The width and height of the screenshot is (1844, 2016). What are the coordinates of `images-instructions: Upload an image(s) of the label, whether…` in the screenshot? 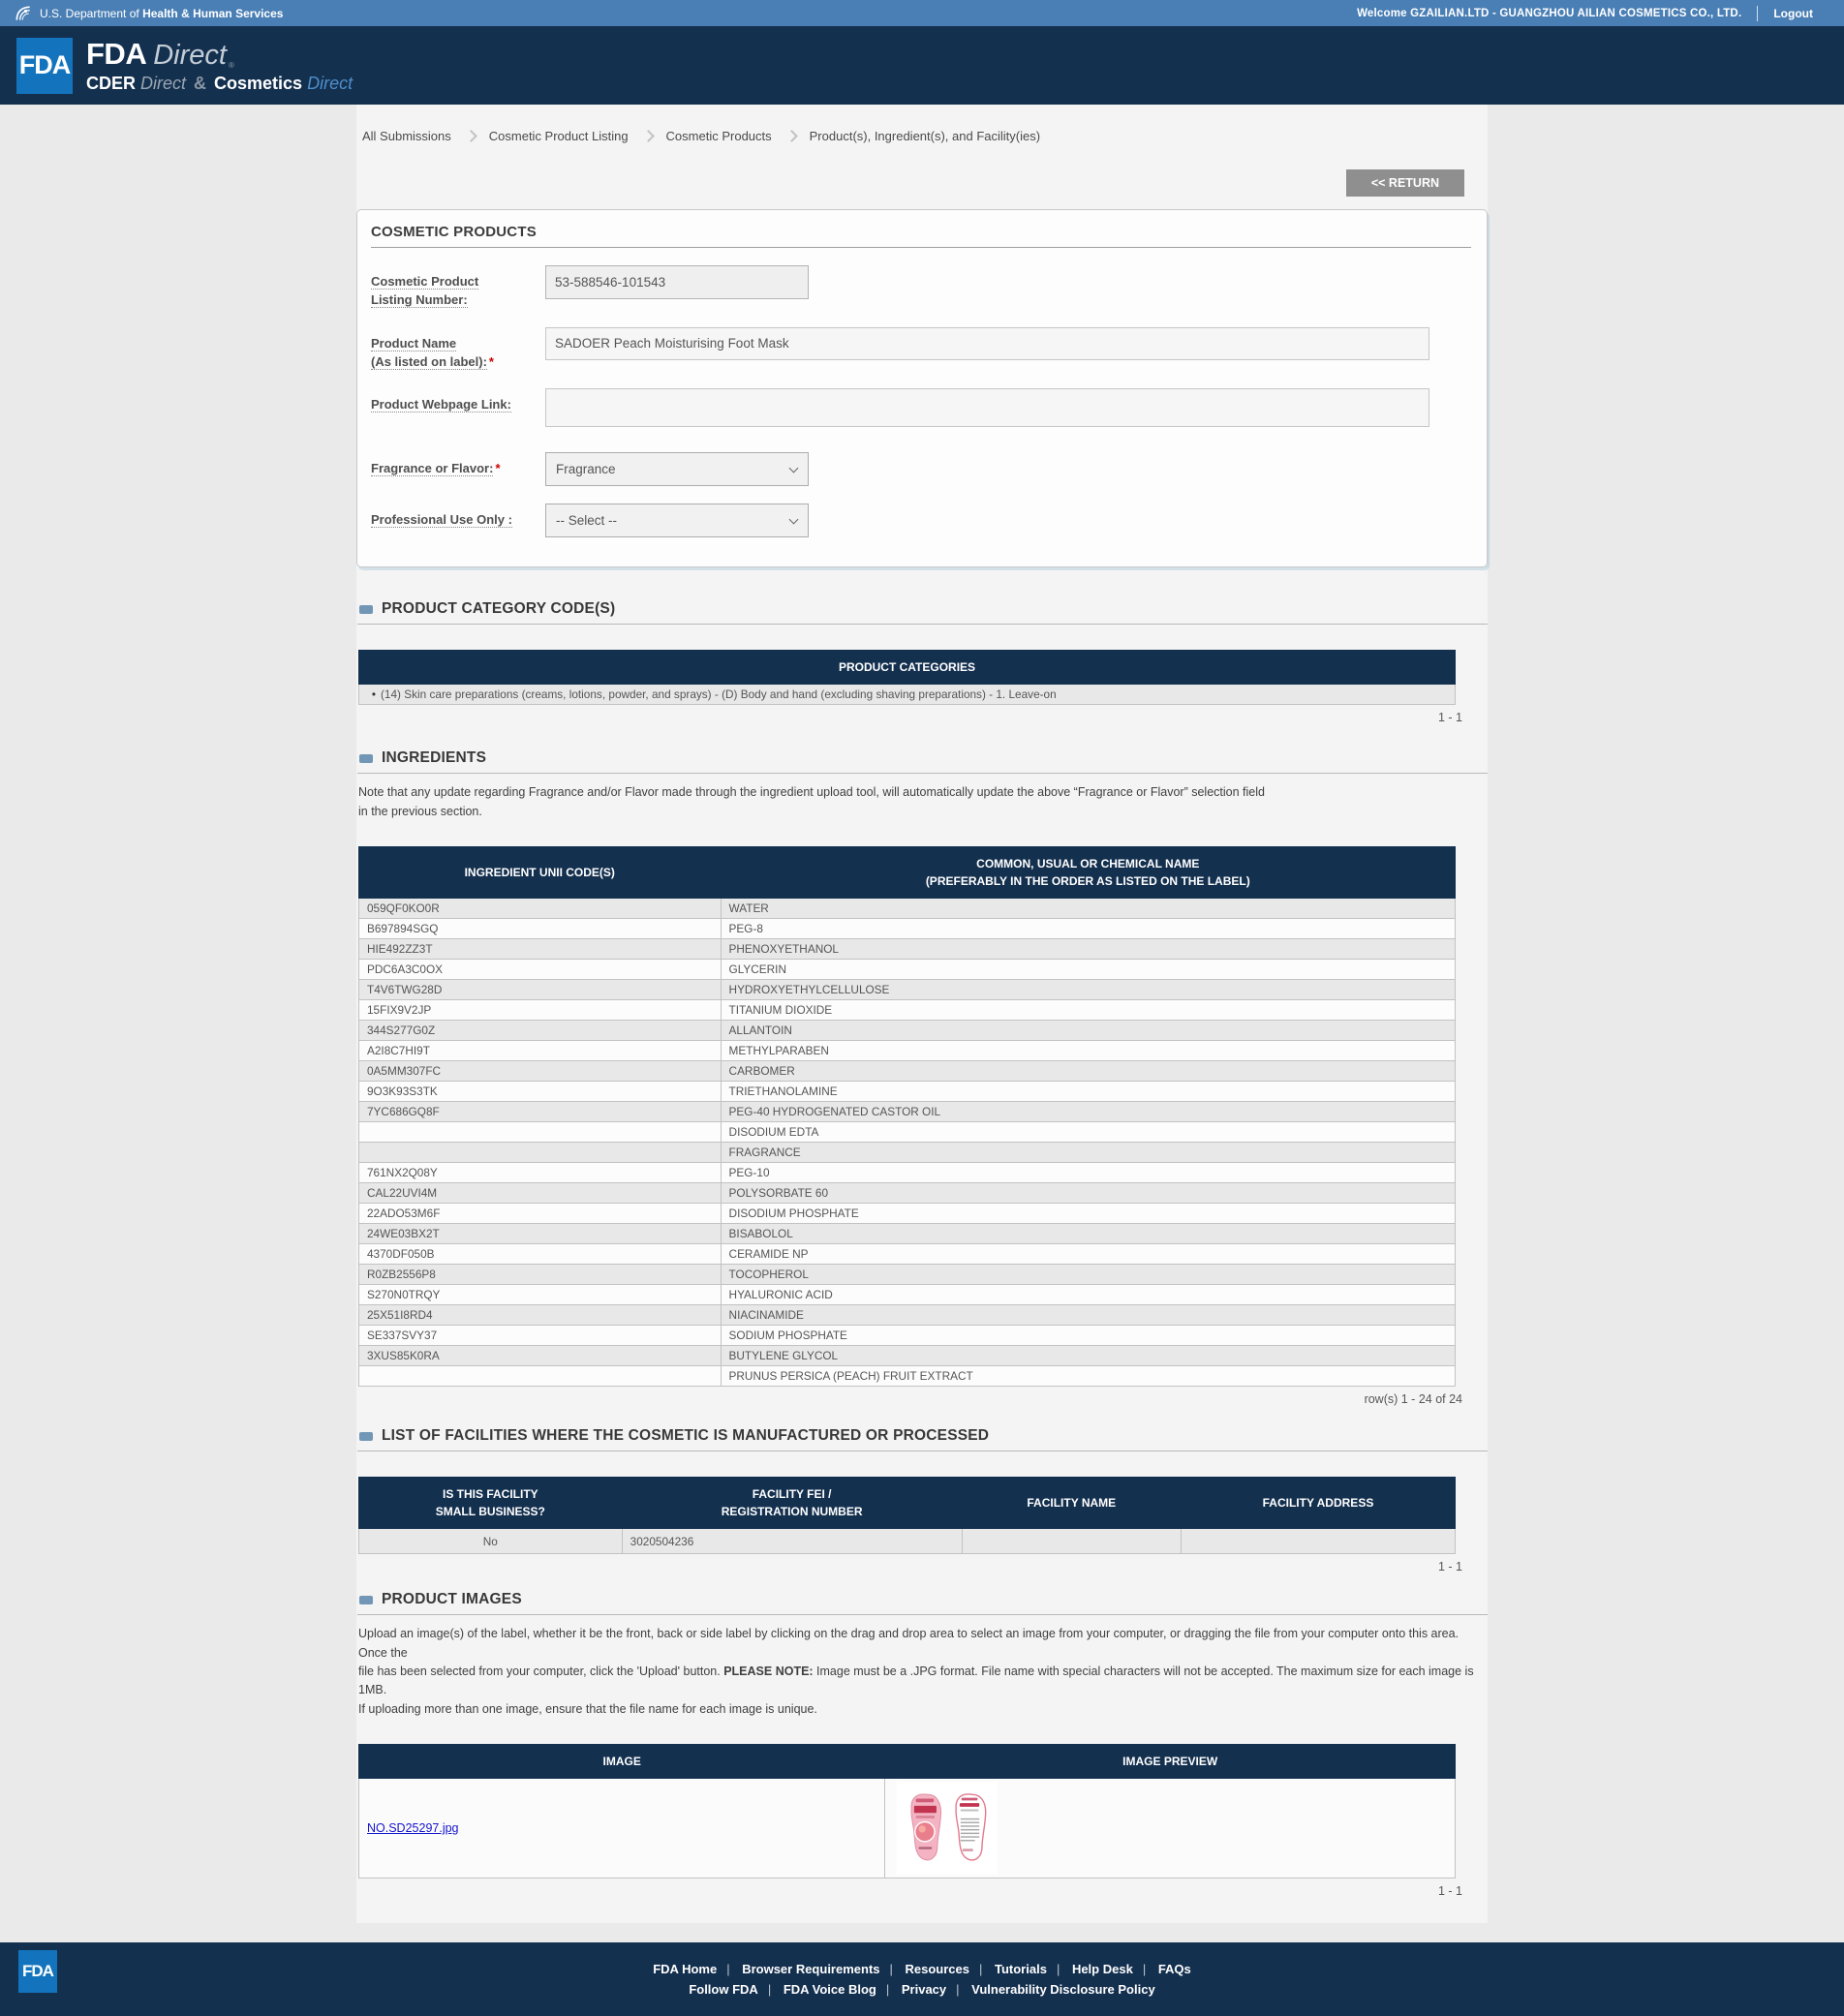 It's located at (916, 1672).